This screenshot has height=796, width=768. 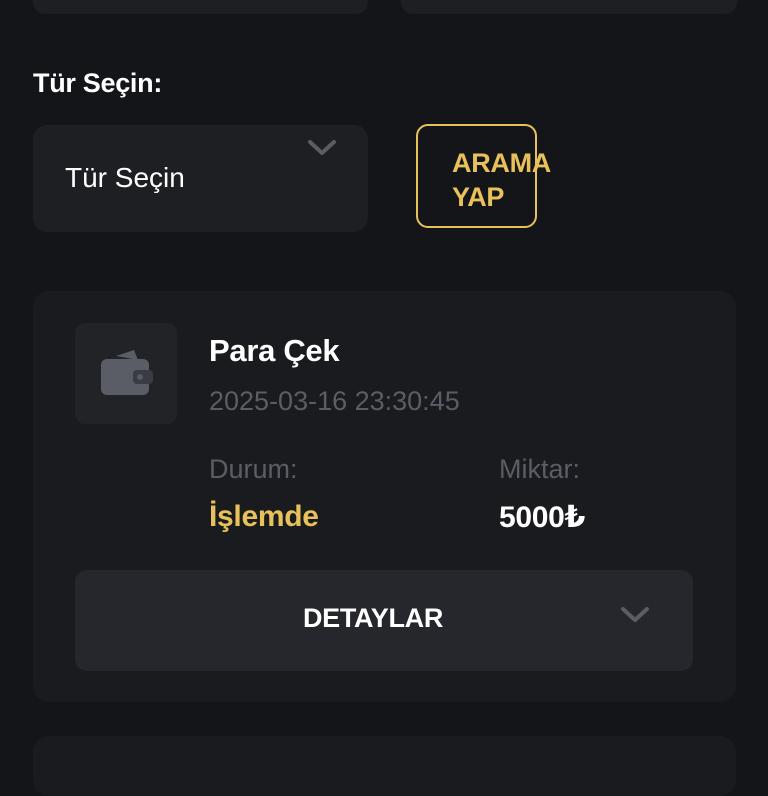 What do you see at coordinates (125, 177) in the screenshot?
I see `type-select-value: Tür Seçin` at bounding box center [125, 177].